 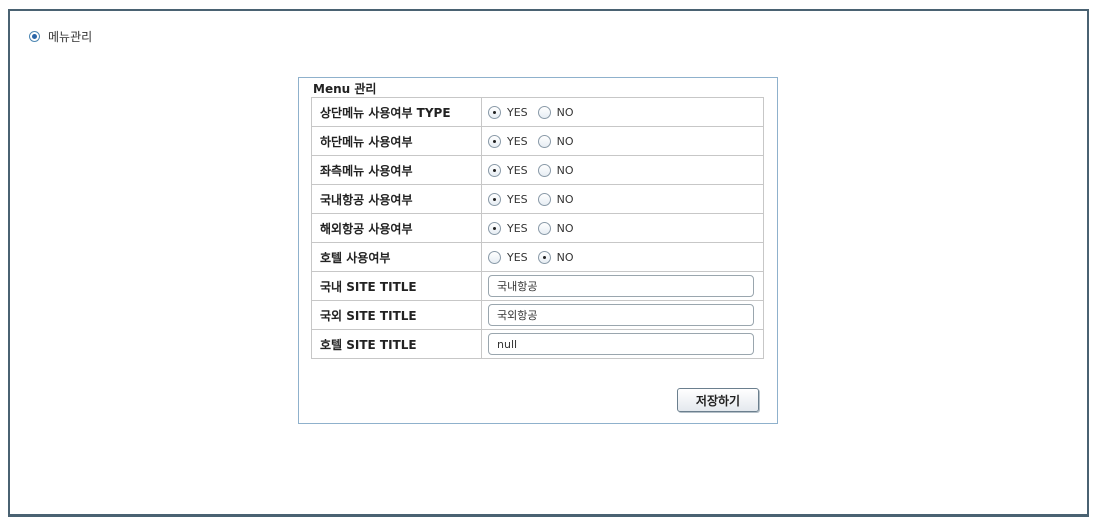 What do you see at coordinates (396, 141) in the screenshot?
I see `row-label: 하단메뉴 사용여부` at bounding box center [396, 141].